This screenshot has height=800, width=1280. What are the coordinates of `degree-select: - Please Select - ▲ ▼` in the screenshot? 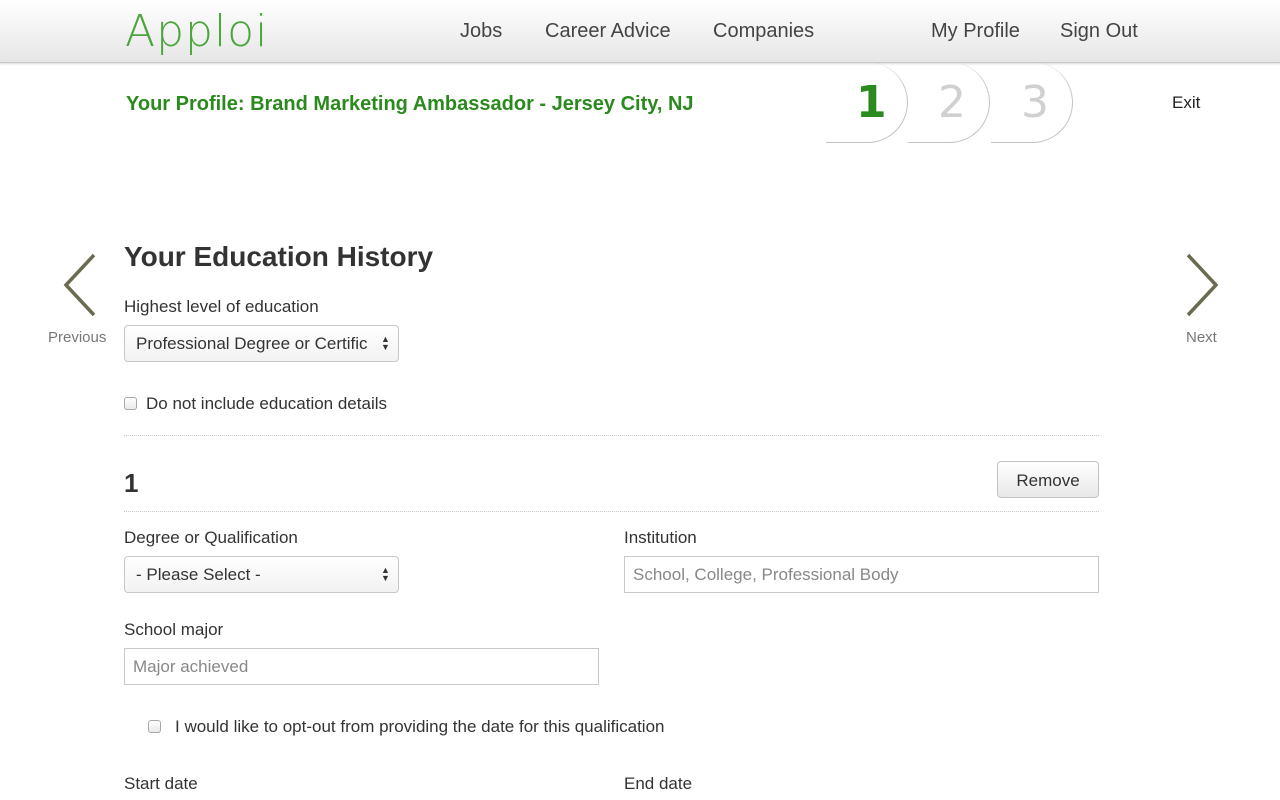 It's located at (261, 574).